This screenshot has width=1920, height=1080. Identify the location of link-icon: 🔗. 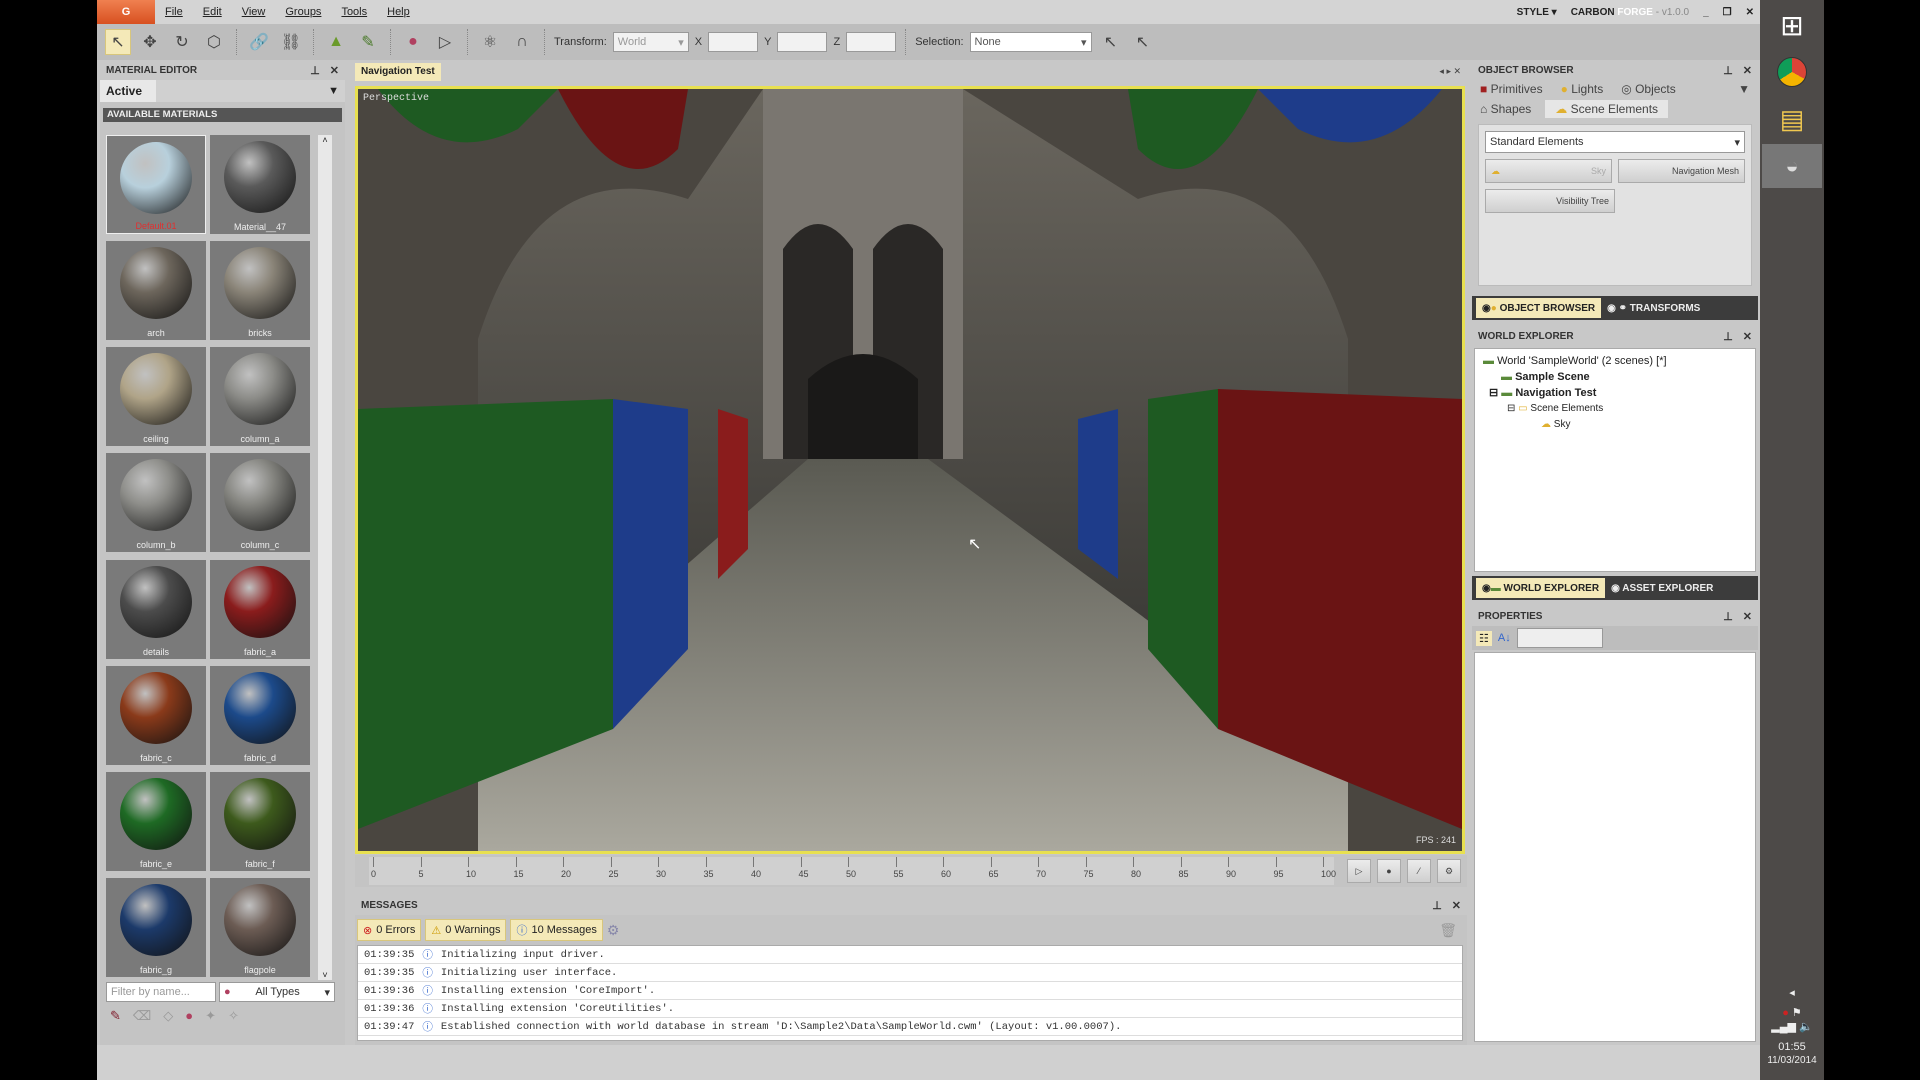
(259, 42).